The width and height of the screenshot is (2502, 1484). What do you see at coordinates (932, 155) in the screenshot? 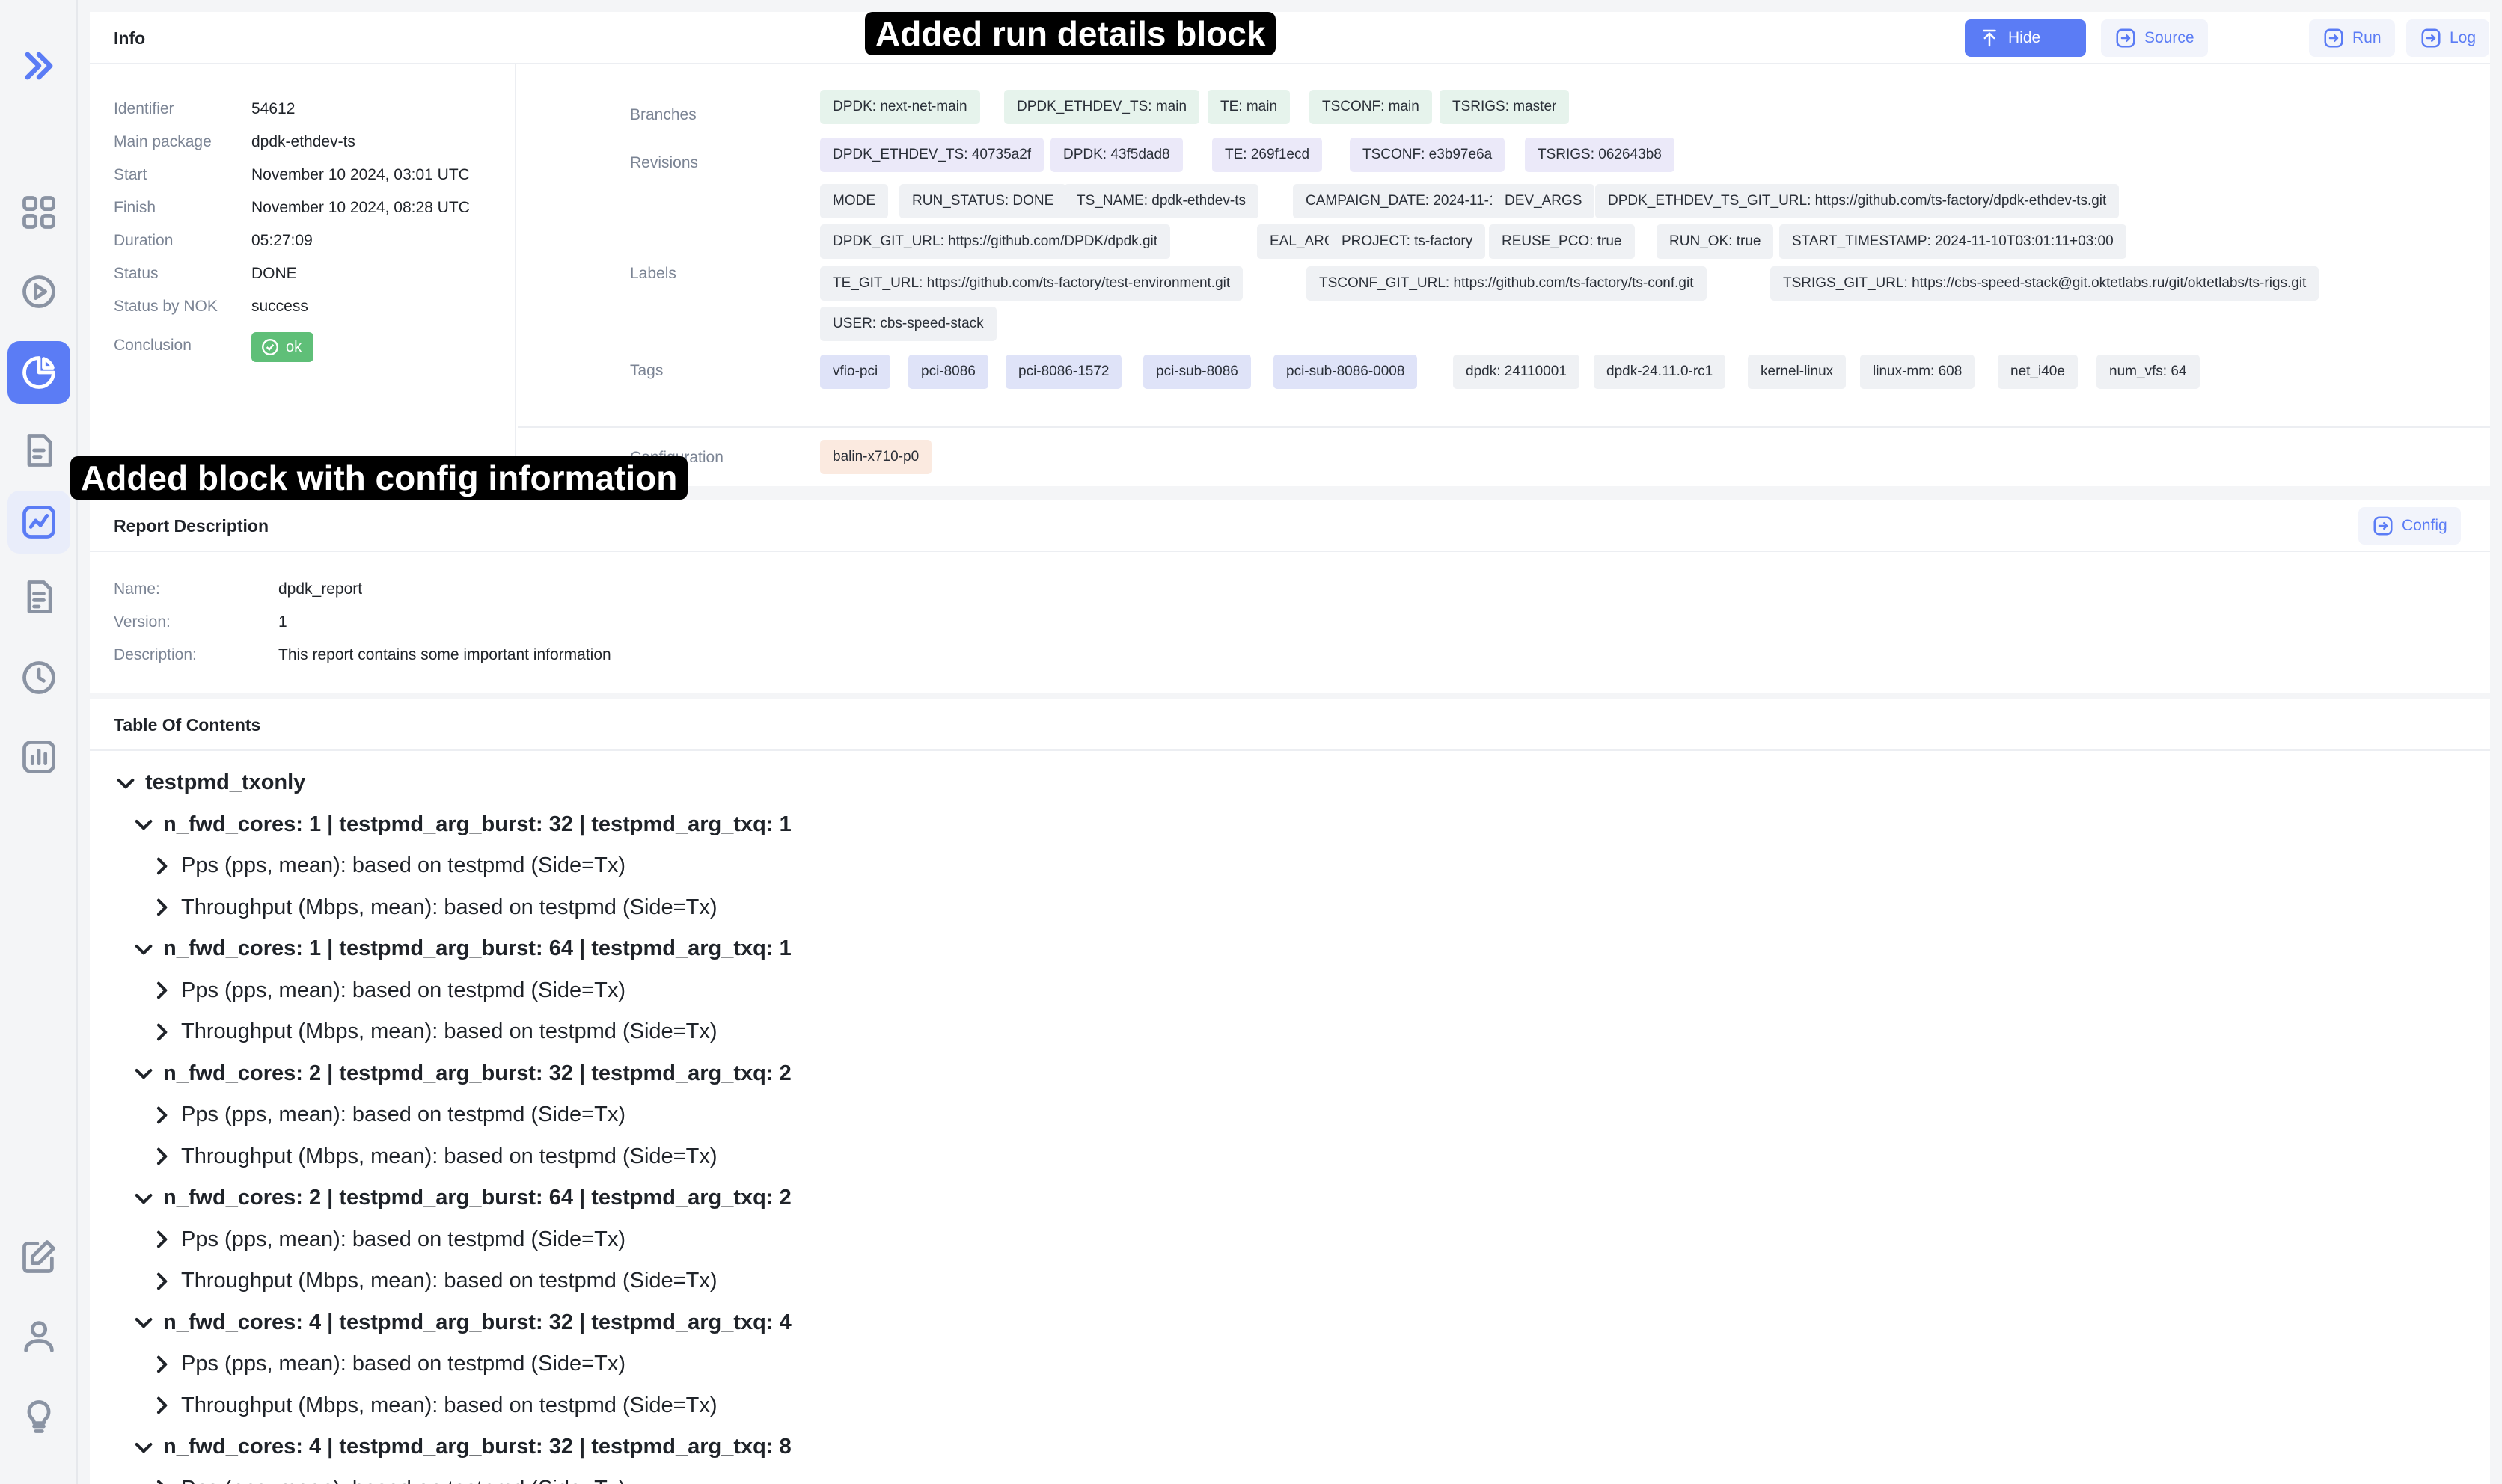
I see `revision-chip: DPDK_ETHDEV_TS: 40735a2f` at bounding box center [932, 155].